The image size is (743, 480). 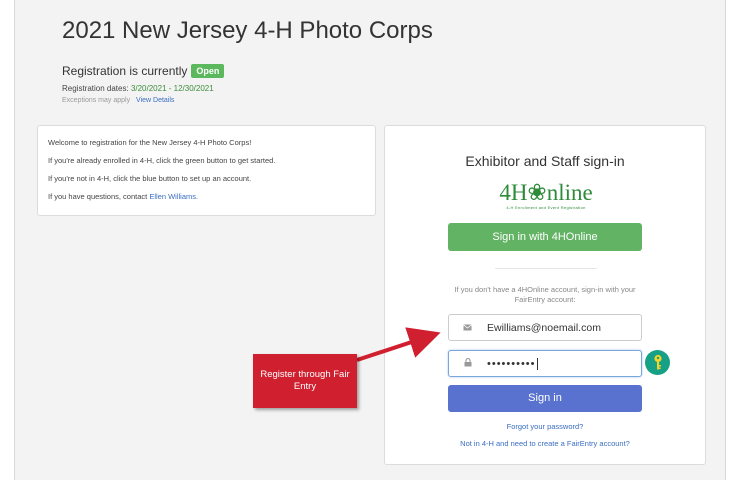 I want to click on forgot-password-link: Forgot your password?, so click(x=545, y=426).